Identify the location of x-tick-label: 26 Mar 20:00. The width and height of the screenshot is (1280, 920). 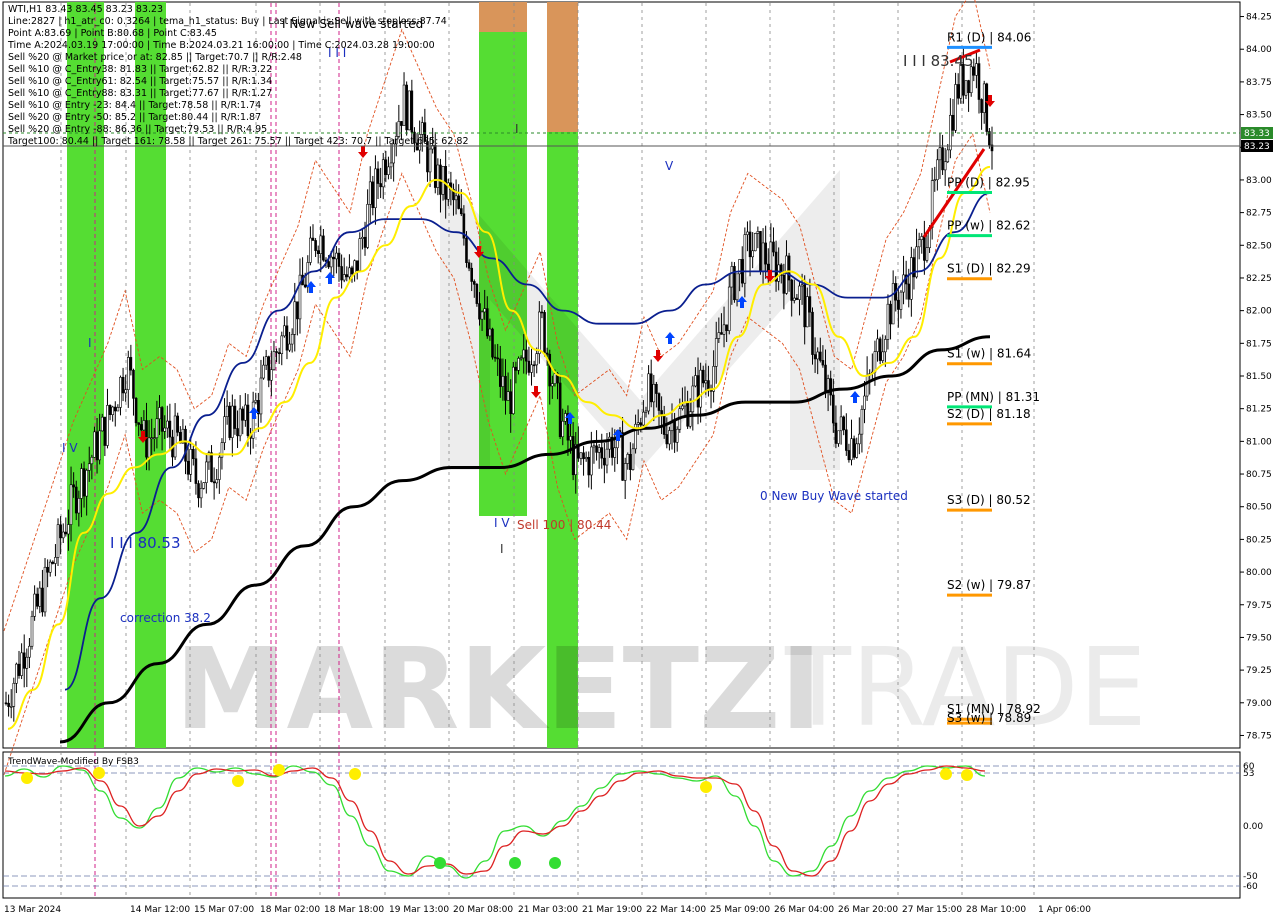
(868, 910).